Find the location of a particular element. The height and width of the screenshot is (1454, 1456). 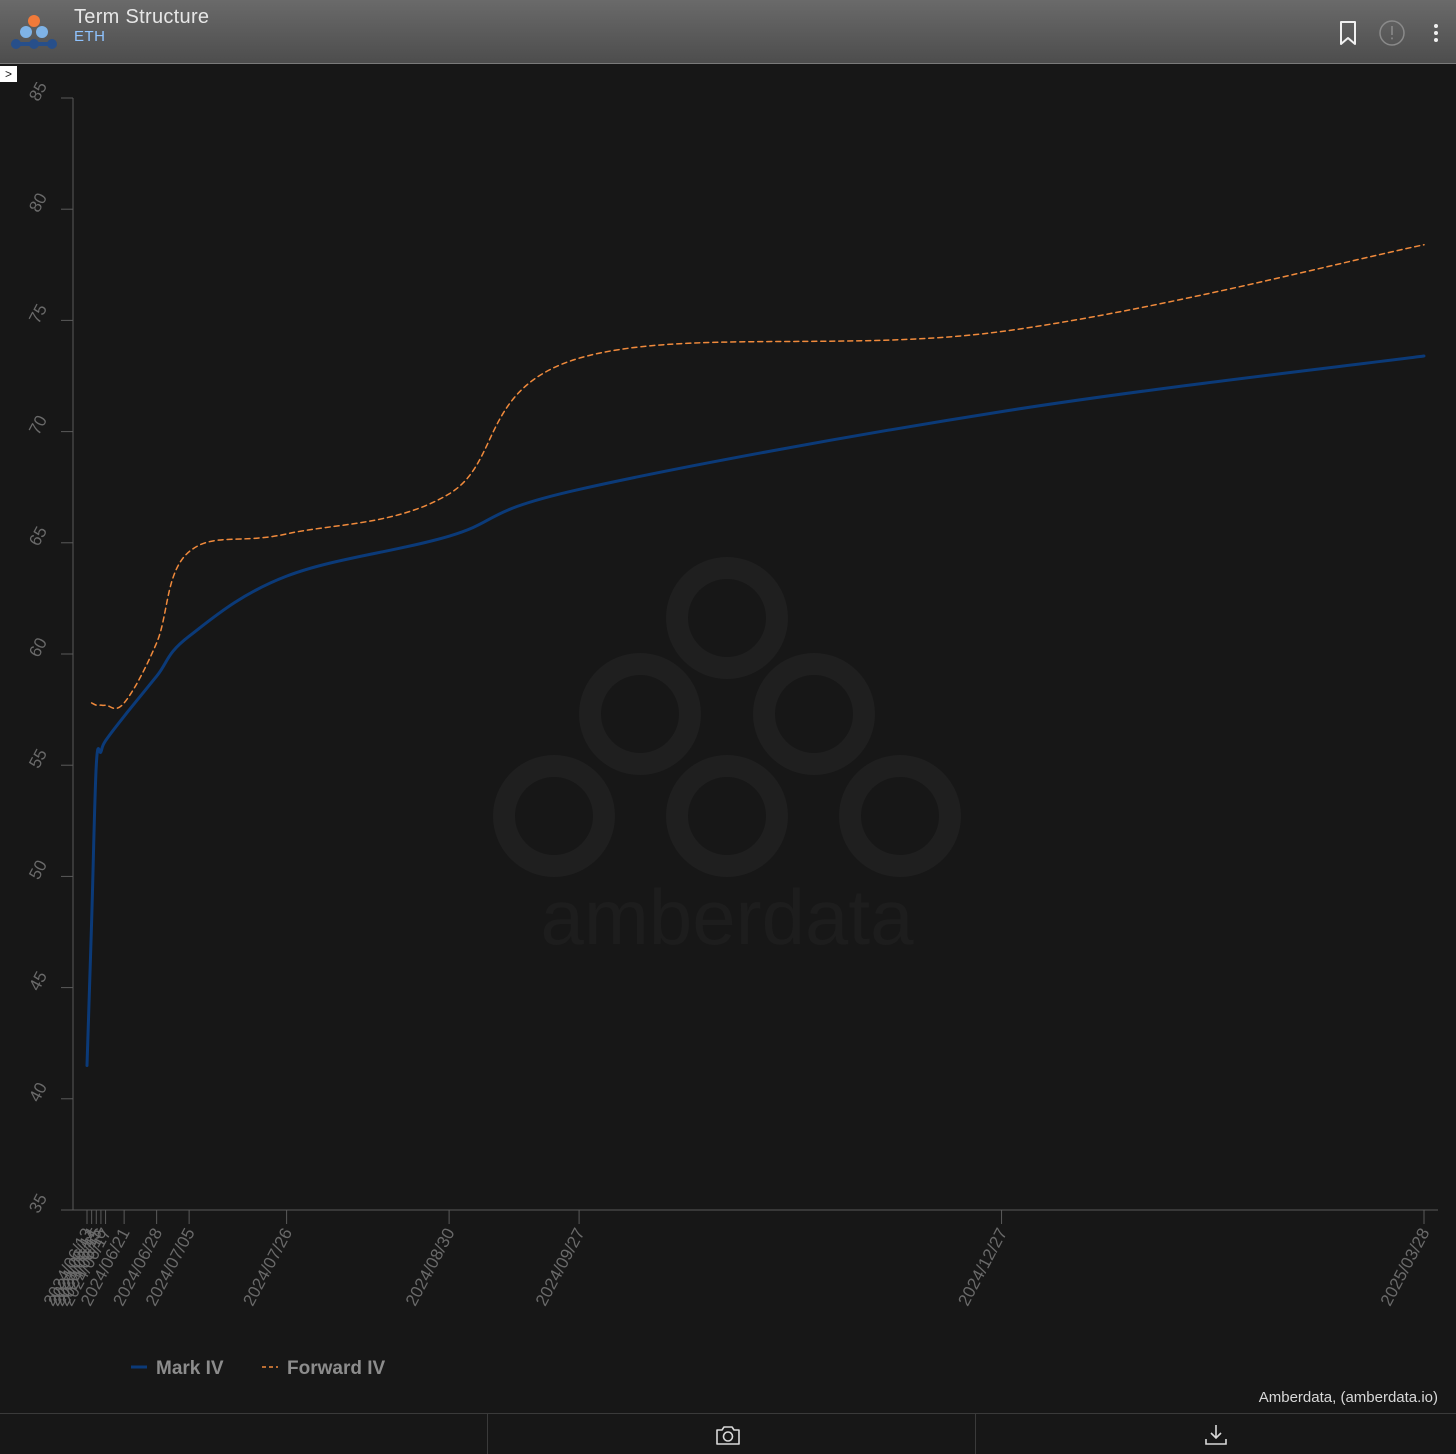

chart-header: Term Structure ETH is located at coordinates (728, 32).